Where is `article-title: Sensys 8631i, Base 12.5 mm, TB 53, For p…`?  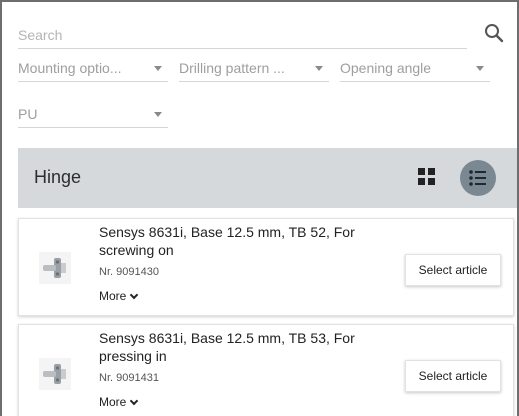
article-title: Sensys 8631i, Base 12.5 mm, TB 53, For p… is located at coordinates (227, 347).